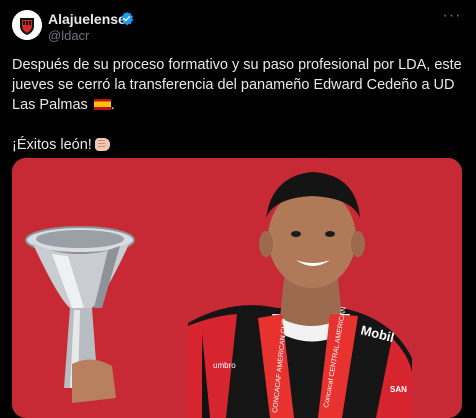 The height and width of the screenshot is (418, 476). What do you see at coordinates (452, 16) in the screenshot?
I see `more-icon: ···` at bounding box center [452, 16].